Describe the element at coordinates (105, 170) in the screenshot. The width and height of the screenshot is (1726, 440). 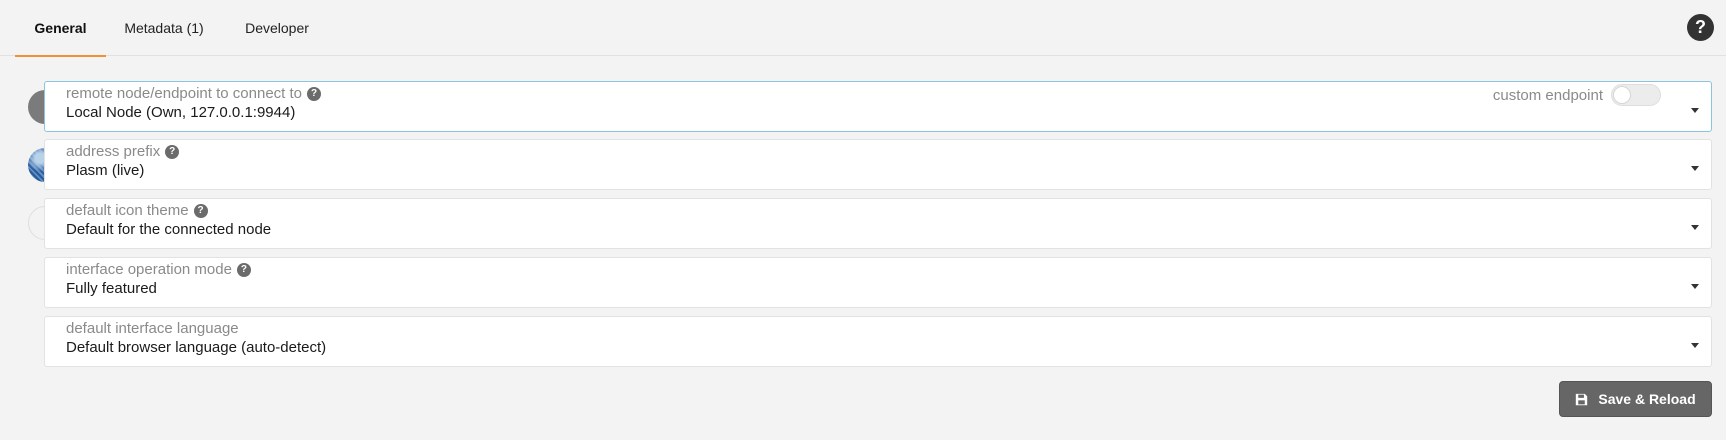
I see `address-prefix-value: Plasm (live)` at that location.